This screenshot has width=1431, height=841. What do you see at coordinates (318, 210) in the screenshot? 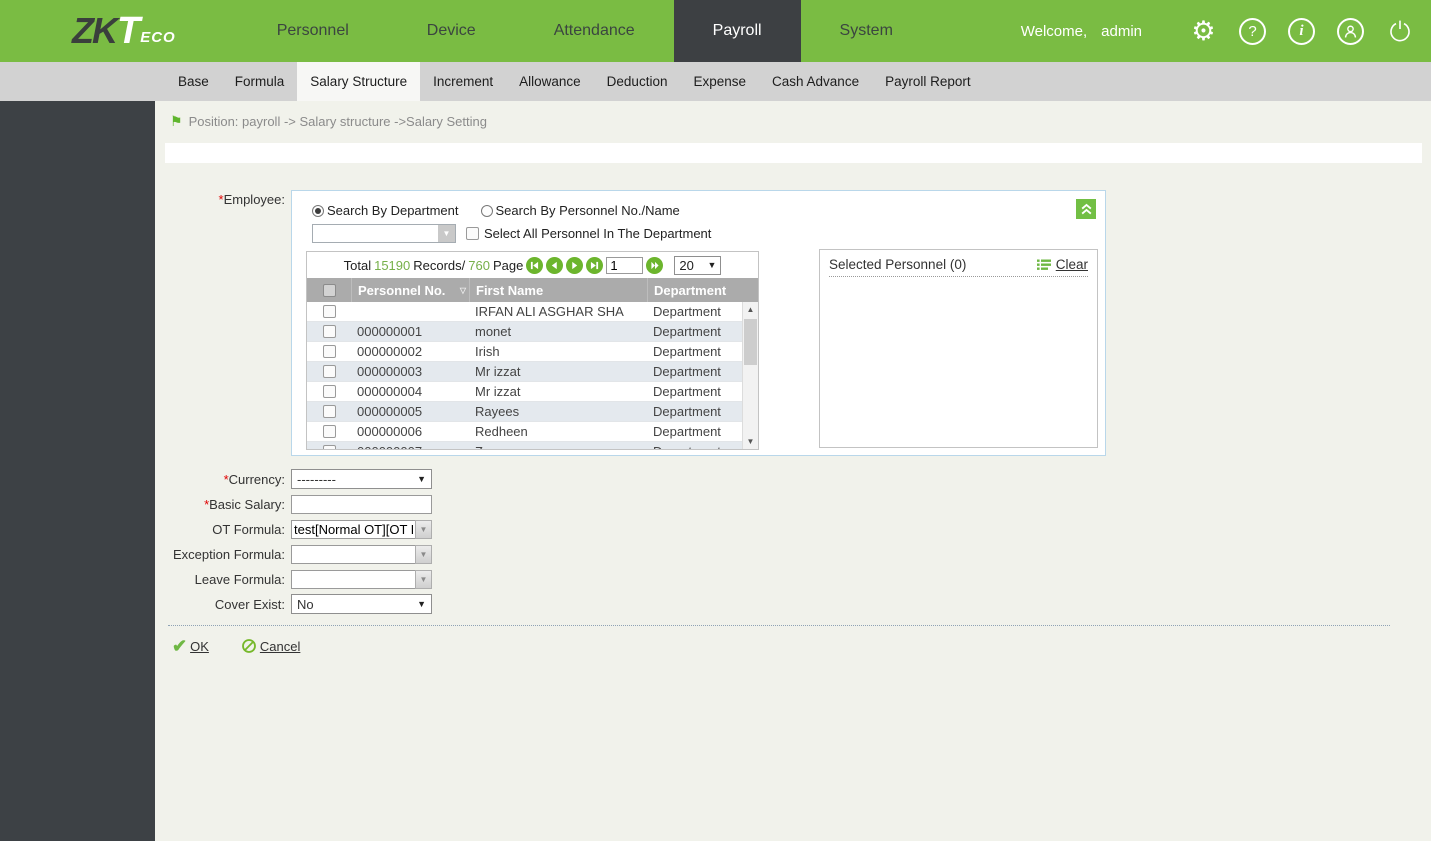
I see `search-by-department-radio` at bounding box center [318, 210].